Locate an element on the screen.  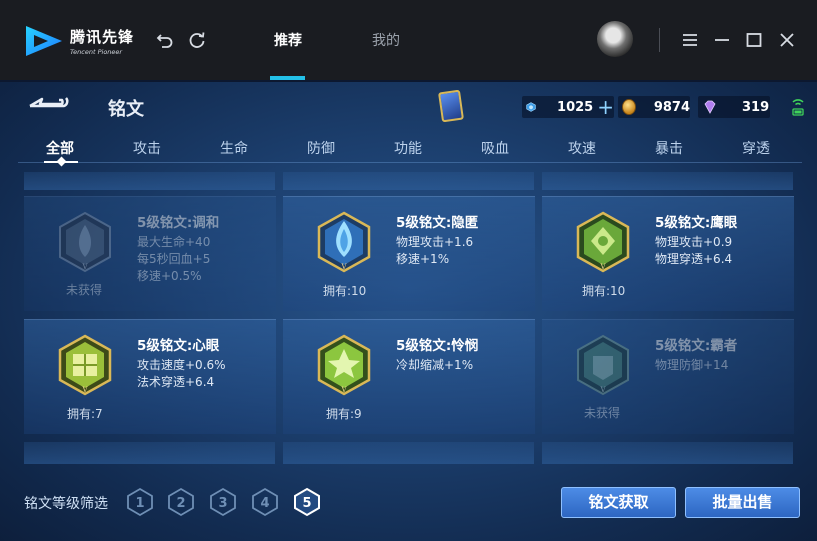
app-logo: 腾讯先锋 Tencent Pioneer is located at coordinates (89, 41).